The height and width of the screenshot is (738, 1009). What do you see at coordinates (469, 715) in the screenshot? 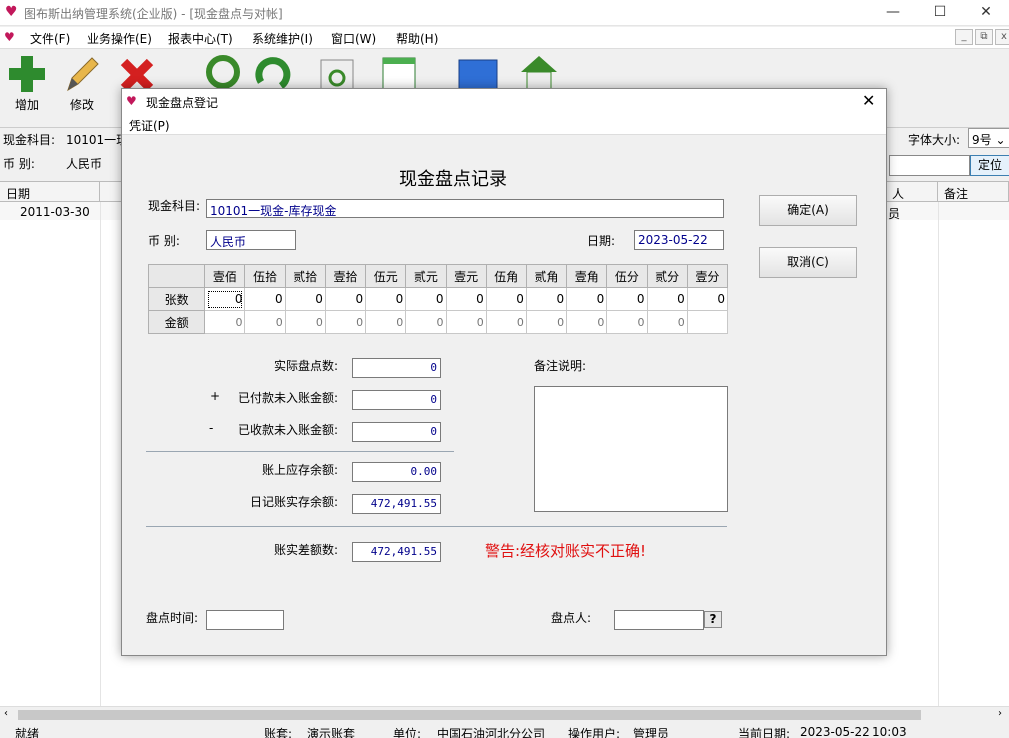
I see `scroll-thumb` at bounding box center [469, 715].